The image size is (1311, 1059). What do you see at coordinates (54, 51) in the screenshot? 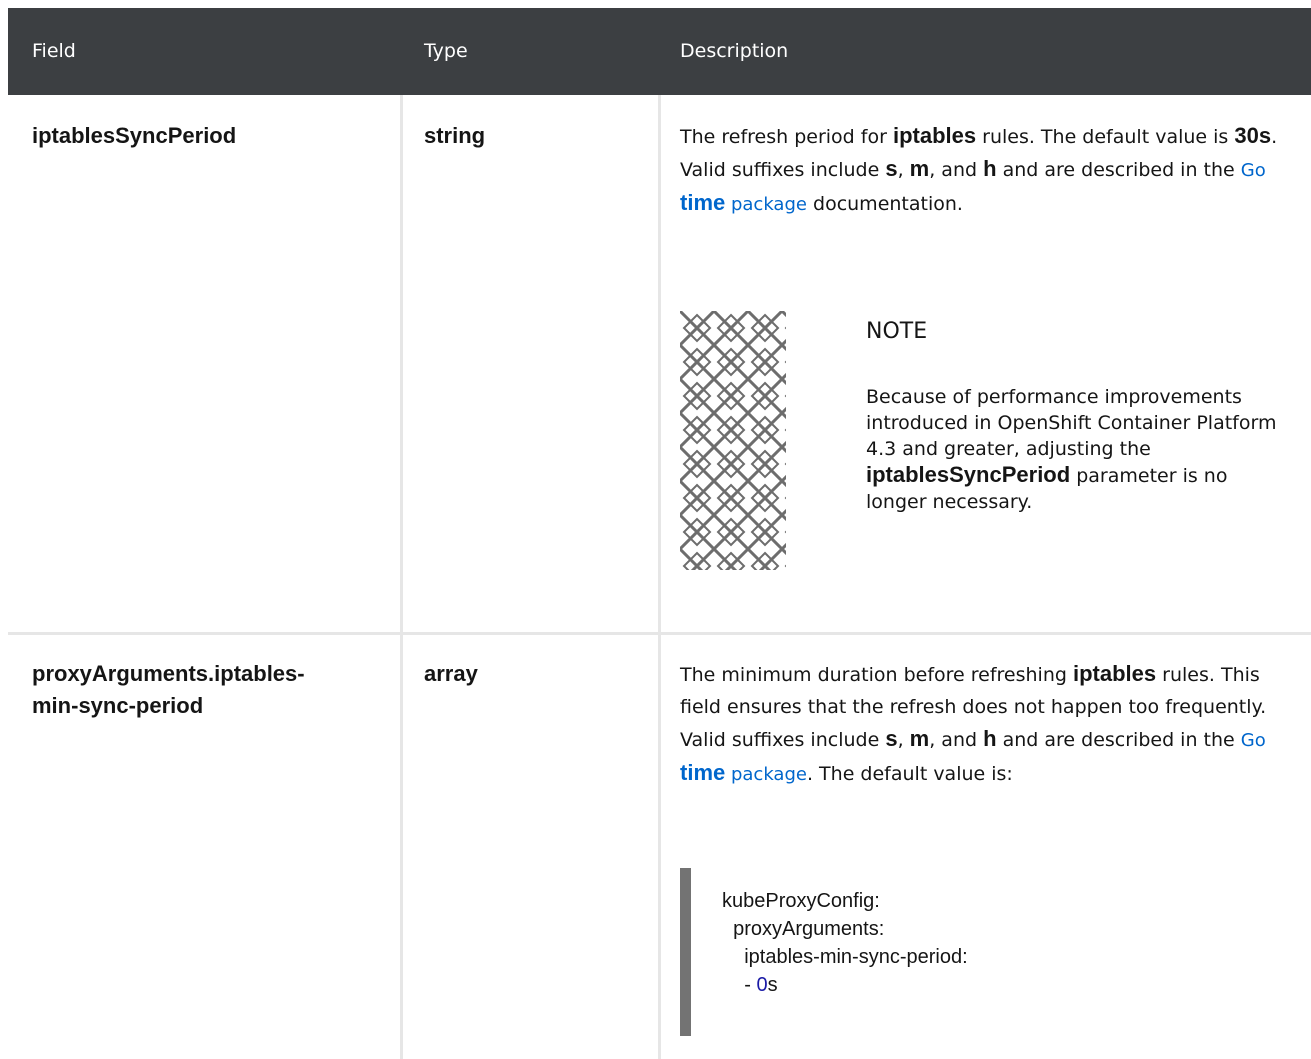
I see `header-field: Field` at bounding box center [54, 51].